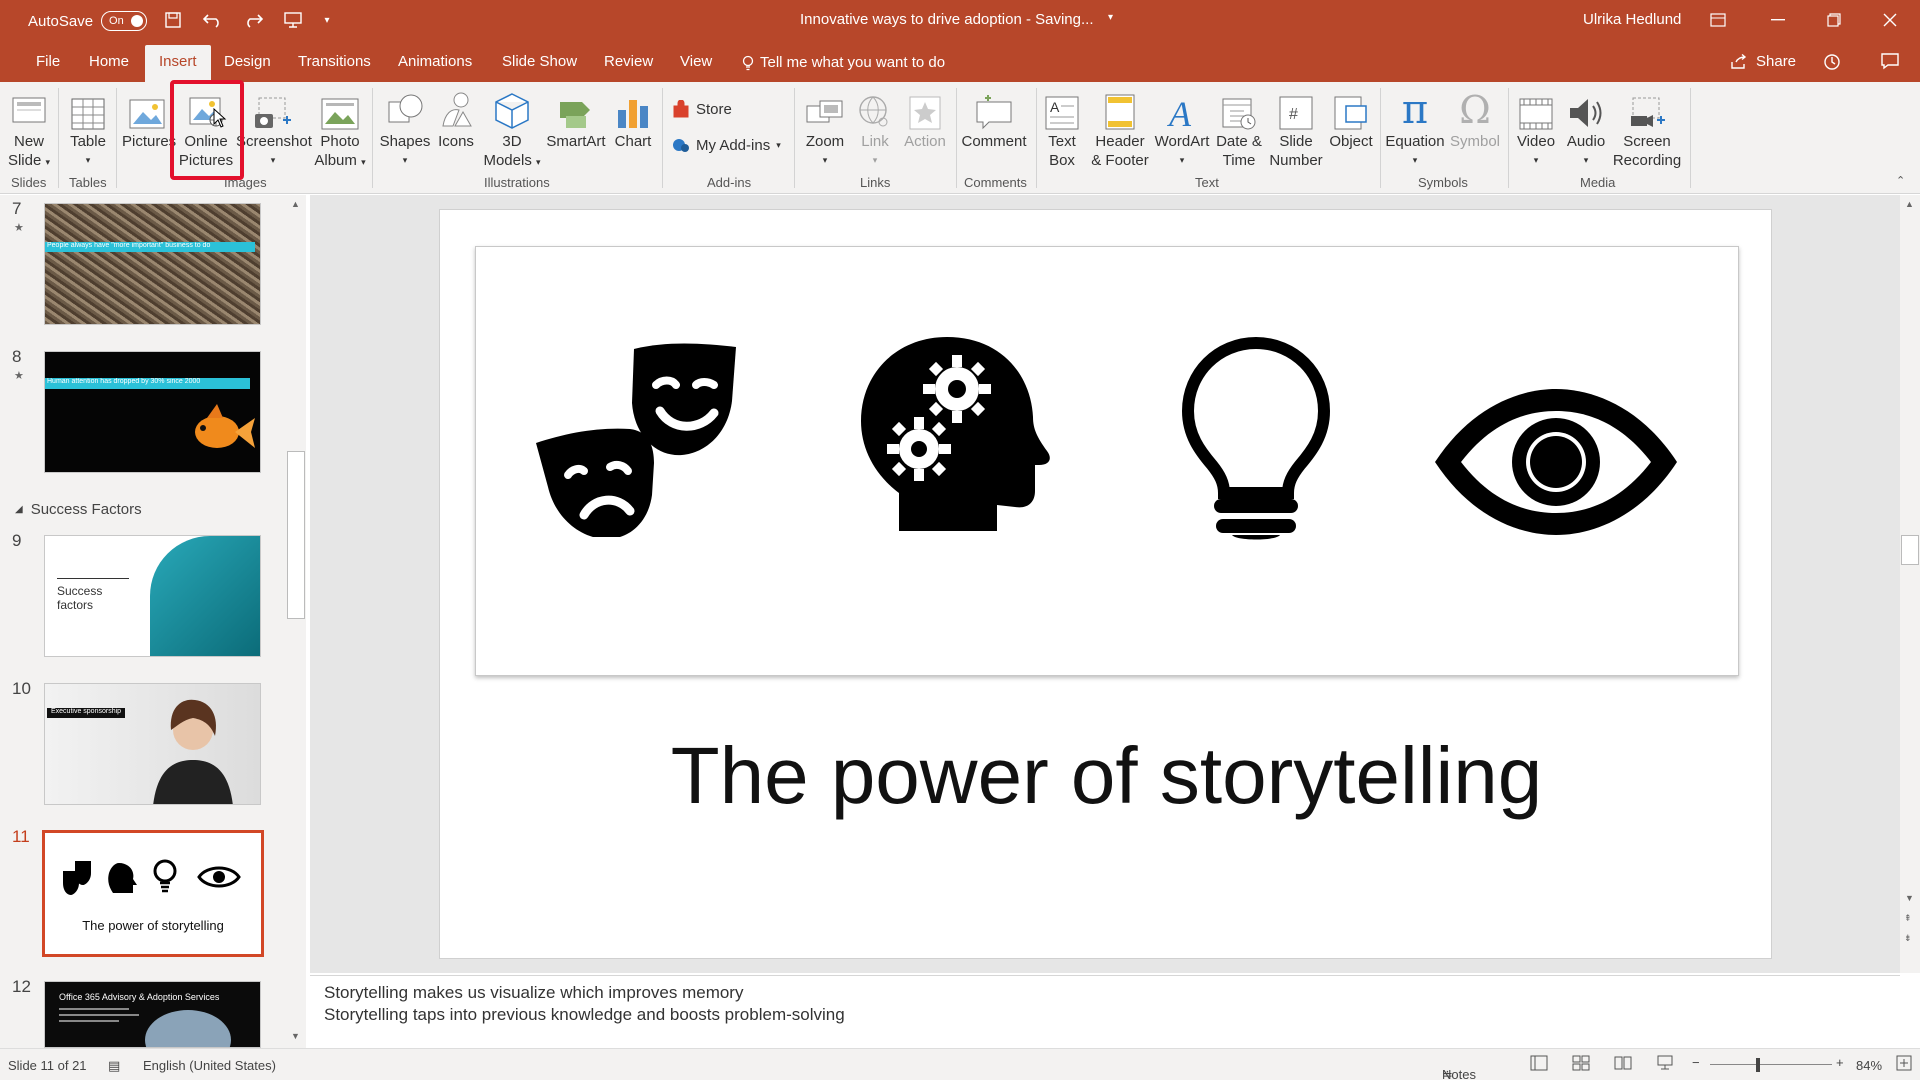  I want to click on user-name: Ulrika Hedlund, so click(1632, 19).